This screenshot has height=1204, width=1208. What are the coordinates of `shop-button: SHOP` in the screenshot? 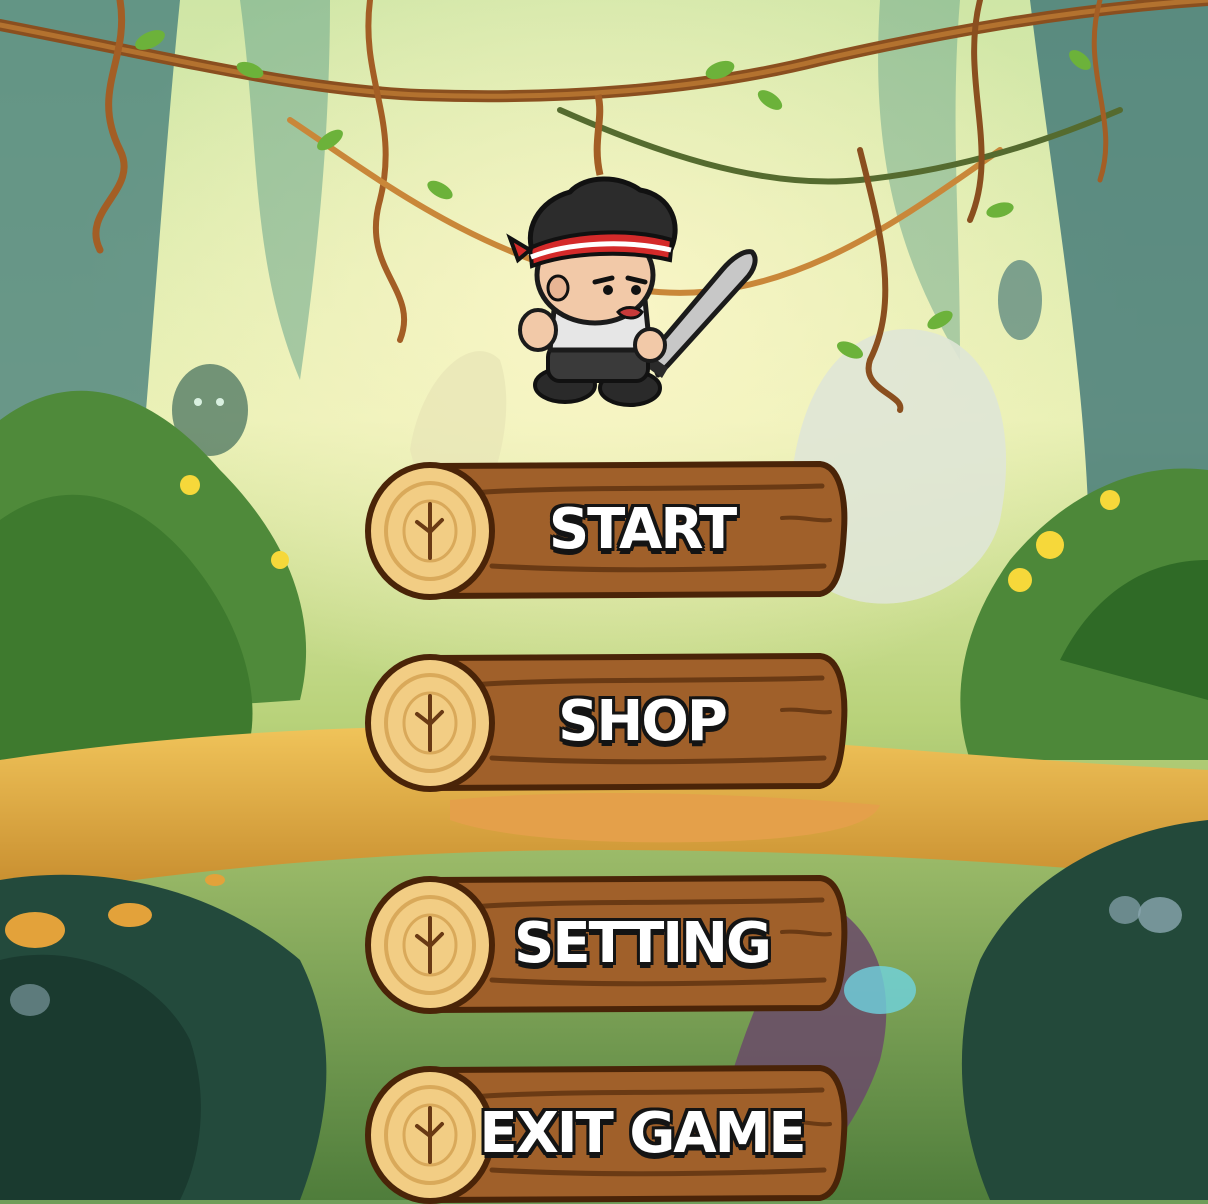 It's located at (605, 721).